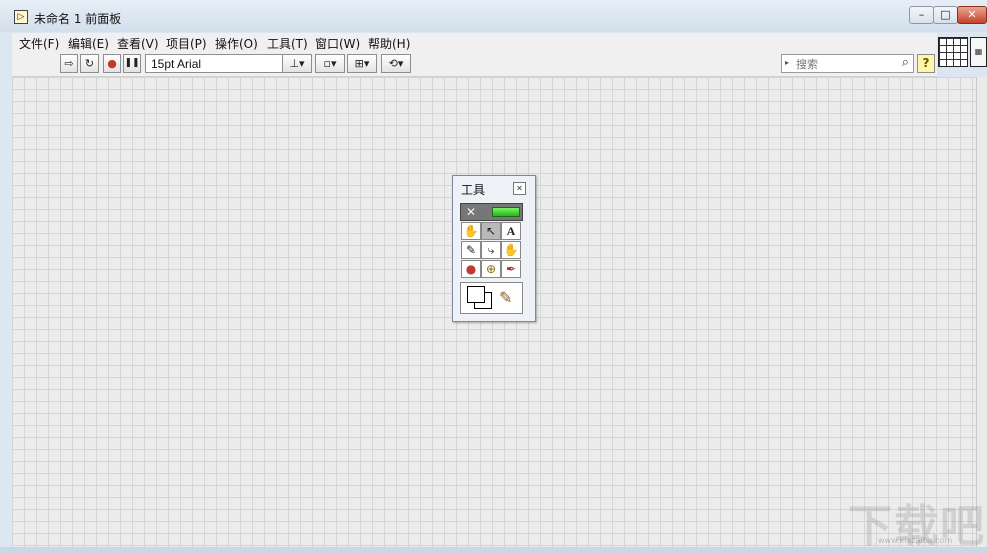 This screenshot has width=987, height=554. What do you see at coordinates (511, 250) in the screenshot?
I see `scroll-tool: ✋` at bounding box center [511, 250].